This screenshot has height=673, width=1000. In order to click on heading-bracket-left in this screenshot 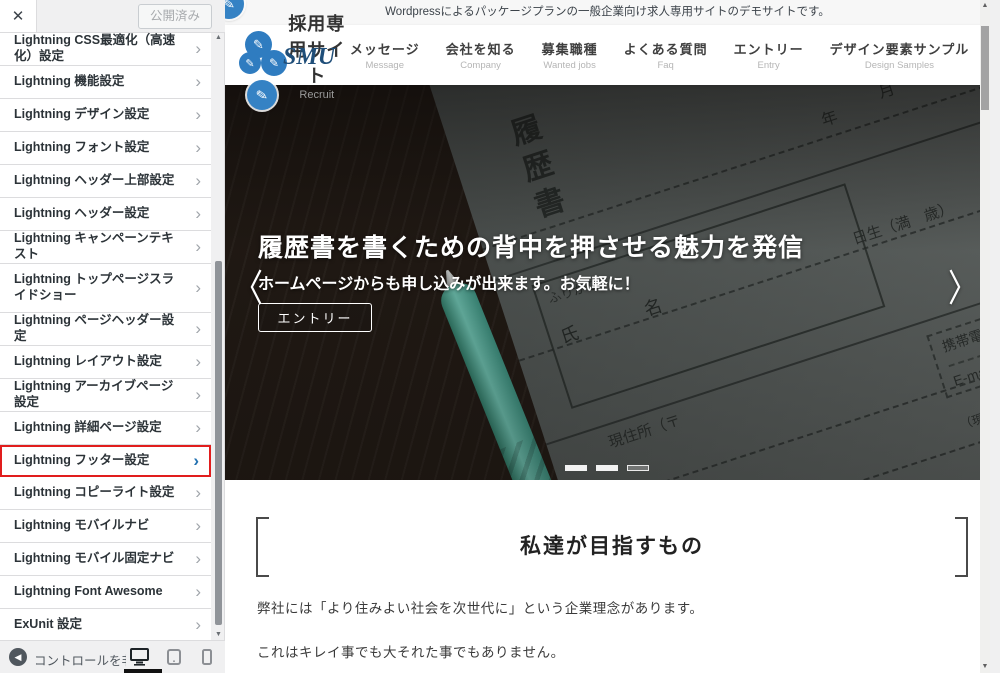, I will do `click(262, 547)`.